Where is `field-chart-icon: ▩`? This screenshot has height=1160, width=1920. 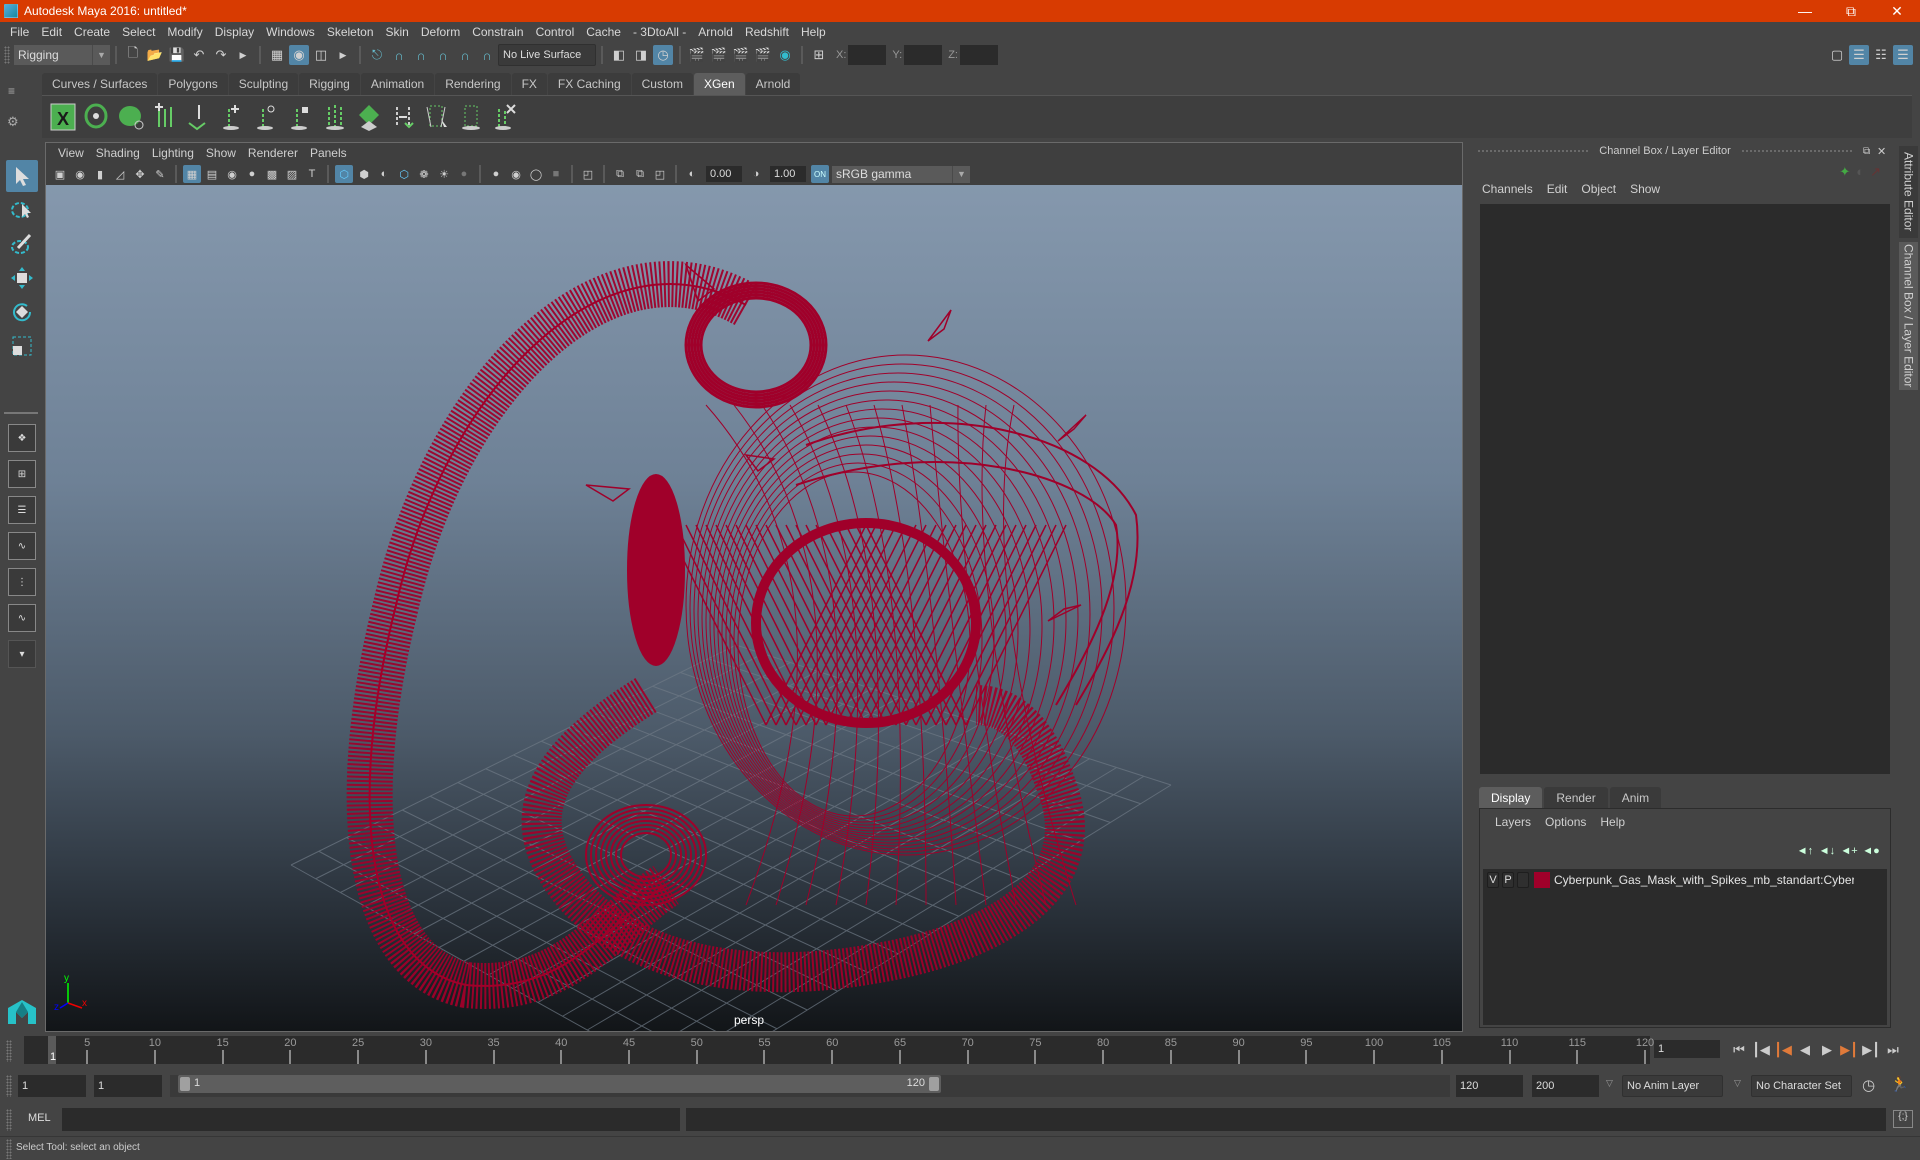
field-chart-icon: ▩ is located at coordinates (272, 174).